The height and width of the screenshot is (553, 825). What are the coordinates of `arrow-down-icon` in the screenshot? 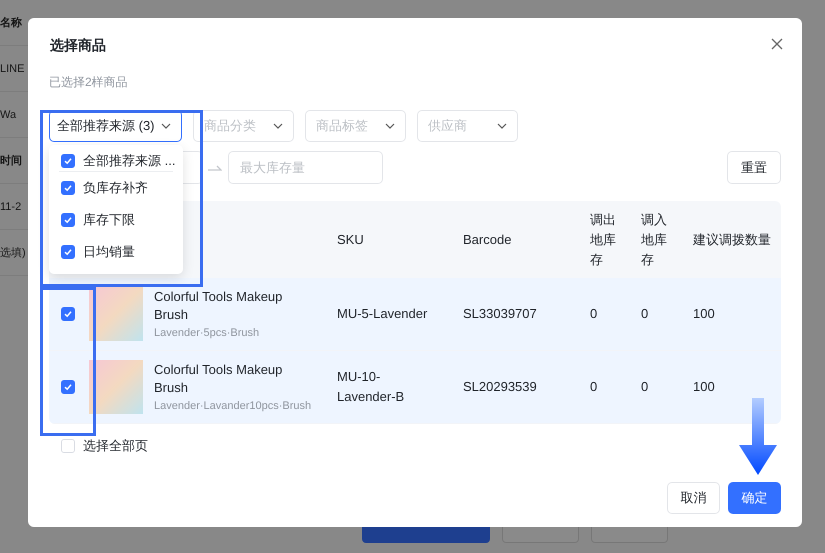 It's located at (758, 436).